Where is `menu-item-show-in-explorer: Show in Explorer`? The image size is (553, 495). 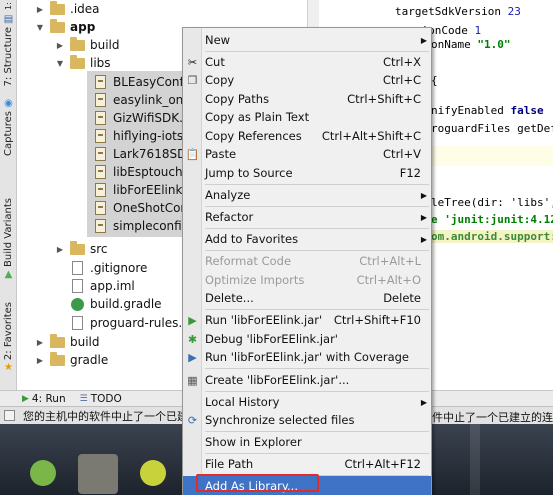 menu-item-show-in-explorer: Show in Explorer is located at coordinates (307, 442).